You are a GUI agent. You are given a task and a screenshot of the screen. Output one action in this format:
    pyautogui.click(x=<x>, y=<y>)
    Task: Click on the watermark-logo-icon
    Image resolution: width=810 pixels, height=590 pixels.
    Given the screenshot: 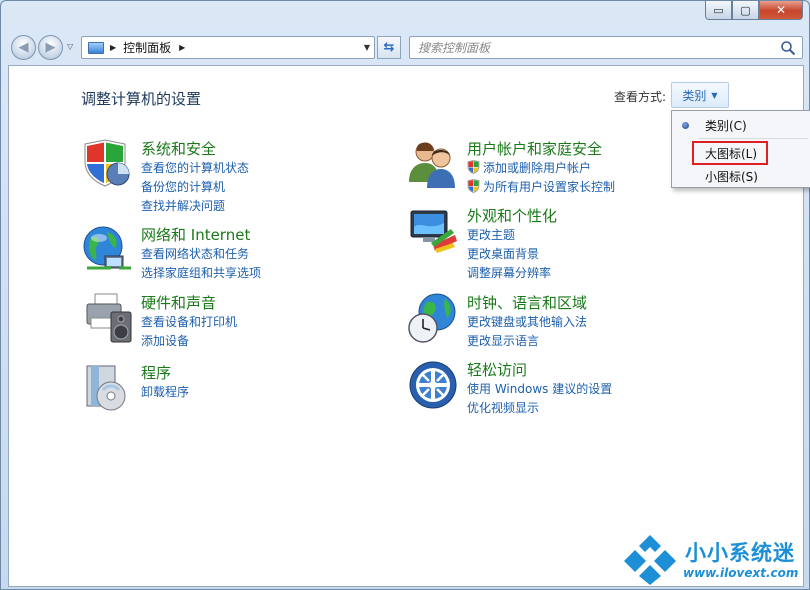 What is the action you would take?
    pyautogui.click(x=650, y=560)
    